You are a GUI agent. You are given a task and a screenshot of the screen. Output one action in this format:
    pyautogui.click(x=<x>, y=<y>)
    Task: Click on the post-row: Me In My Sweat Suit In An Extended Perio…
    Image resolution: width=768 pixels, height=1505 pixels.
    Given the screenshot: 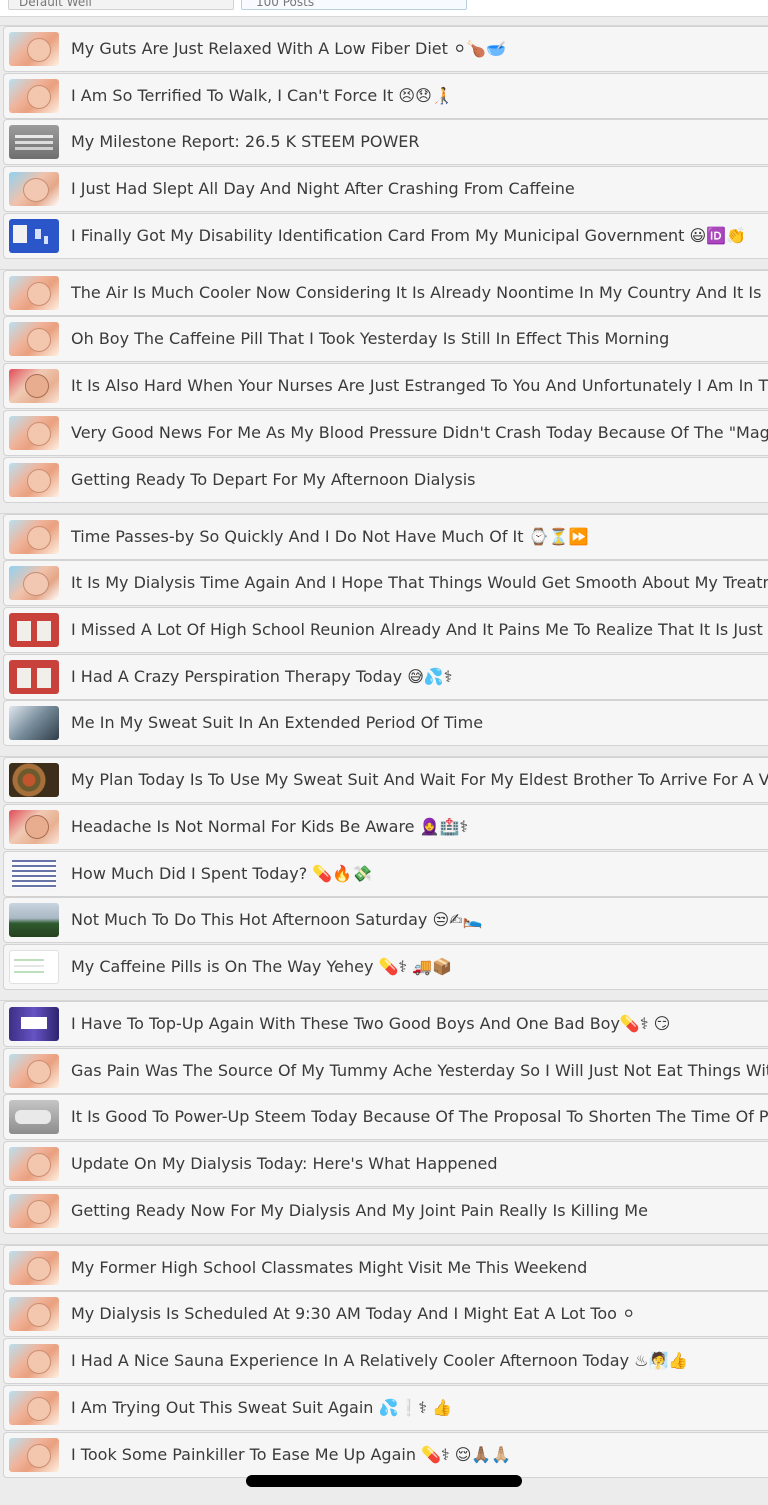 What is the action you would take?
    pyautogui.click(x=385, y=723)
    